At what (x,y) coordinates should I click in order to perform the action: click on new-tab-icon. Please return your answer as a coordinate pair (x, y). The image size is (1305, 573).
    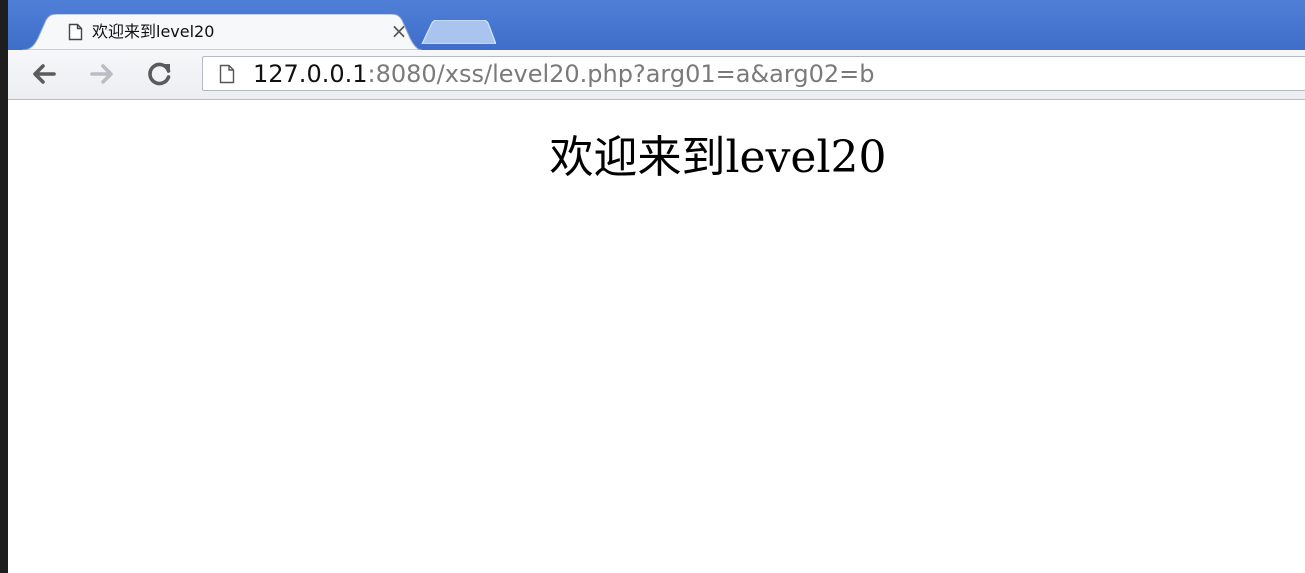
    Looking at the image, I should click on (457, 32).